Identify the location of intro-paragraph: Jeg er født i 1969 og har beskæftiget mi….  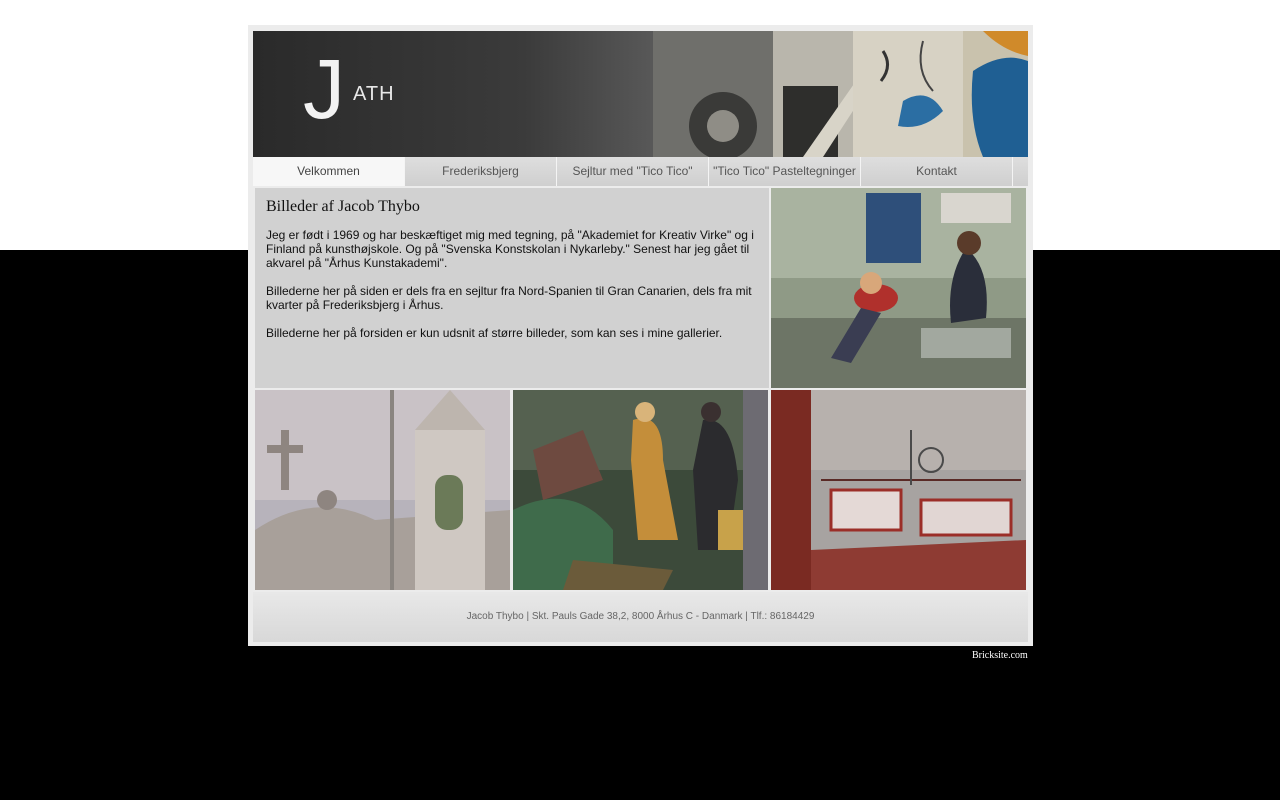
(510, 249).